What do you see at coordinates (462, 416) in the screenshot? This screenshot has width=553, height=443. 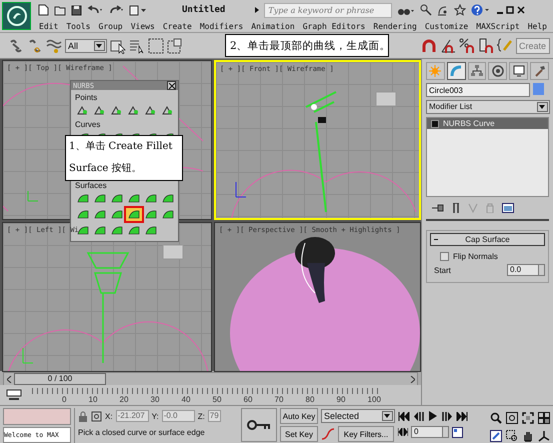 I see `go-to-end-icon` at bounding box center [462, 416].